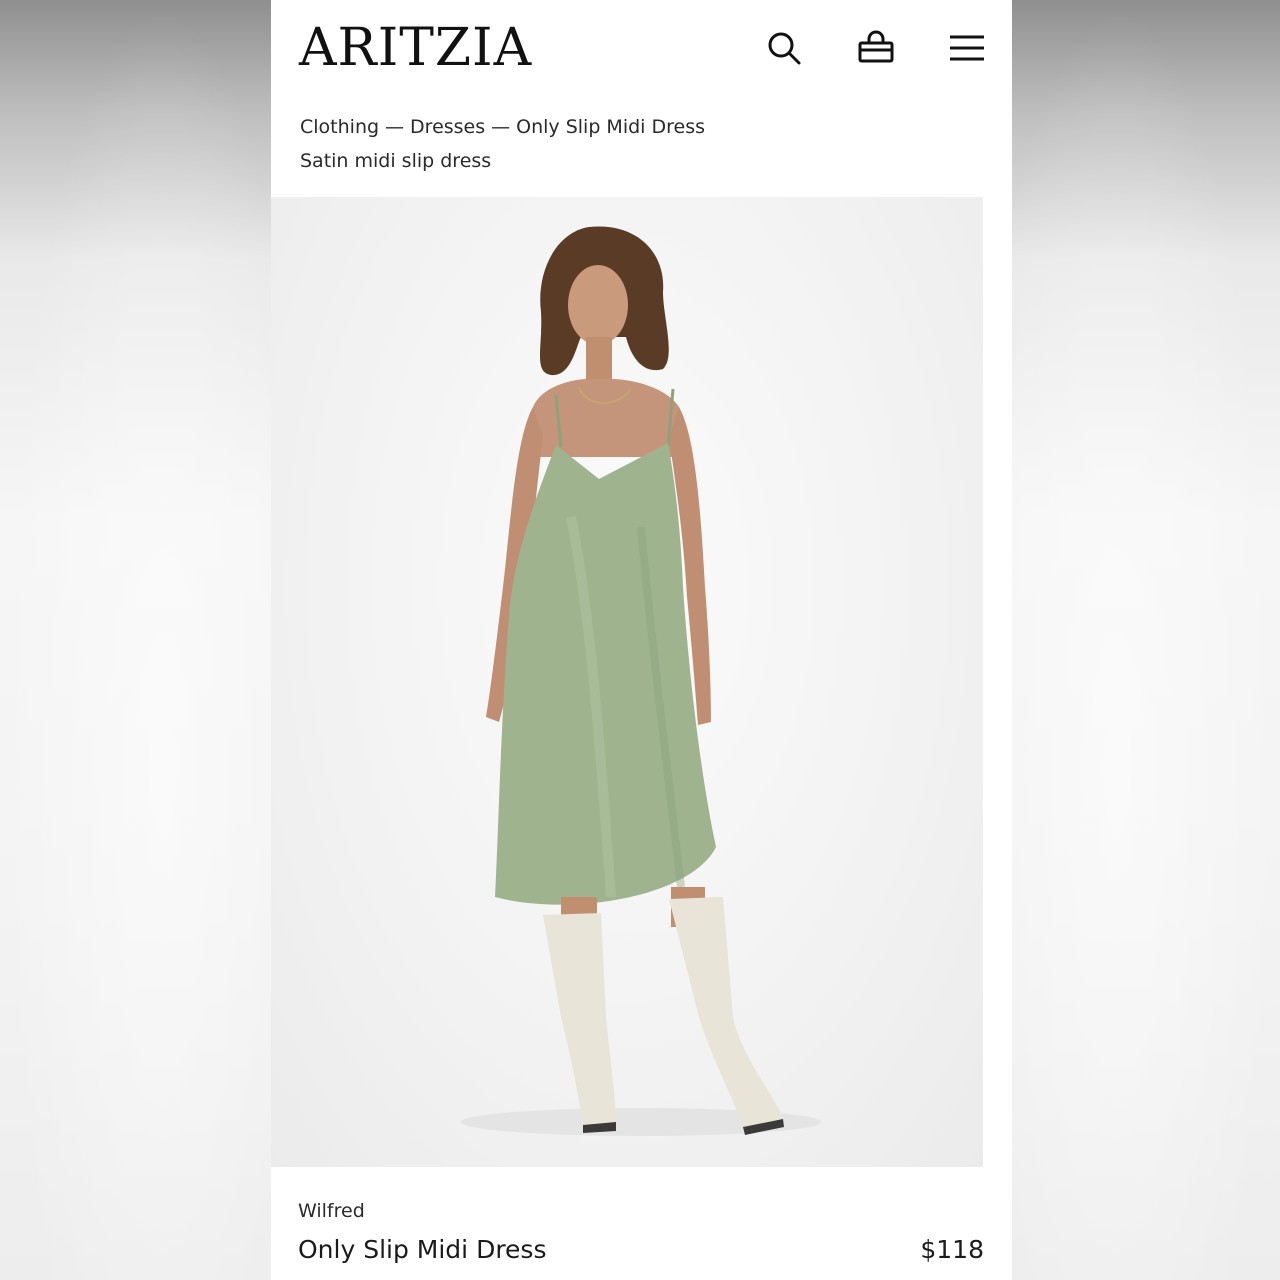 Image resolution: width=1280 pixels, height=1280 pixels. I want to click on search-button, so click(784, 48).